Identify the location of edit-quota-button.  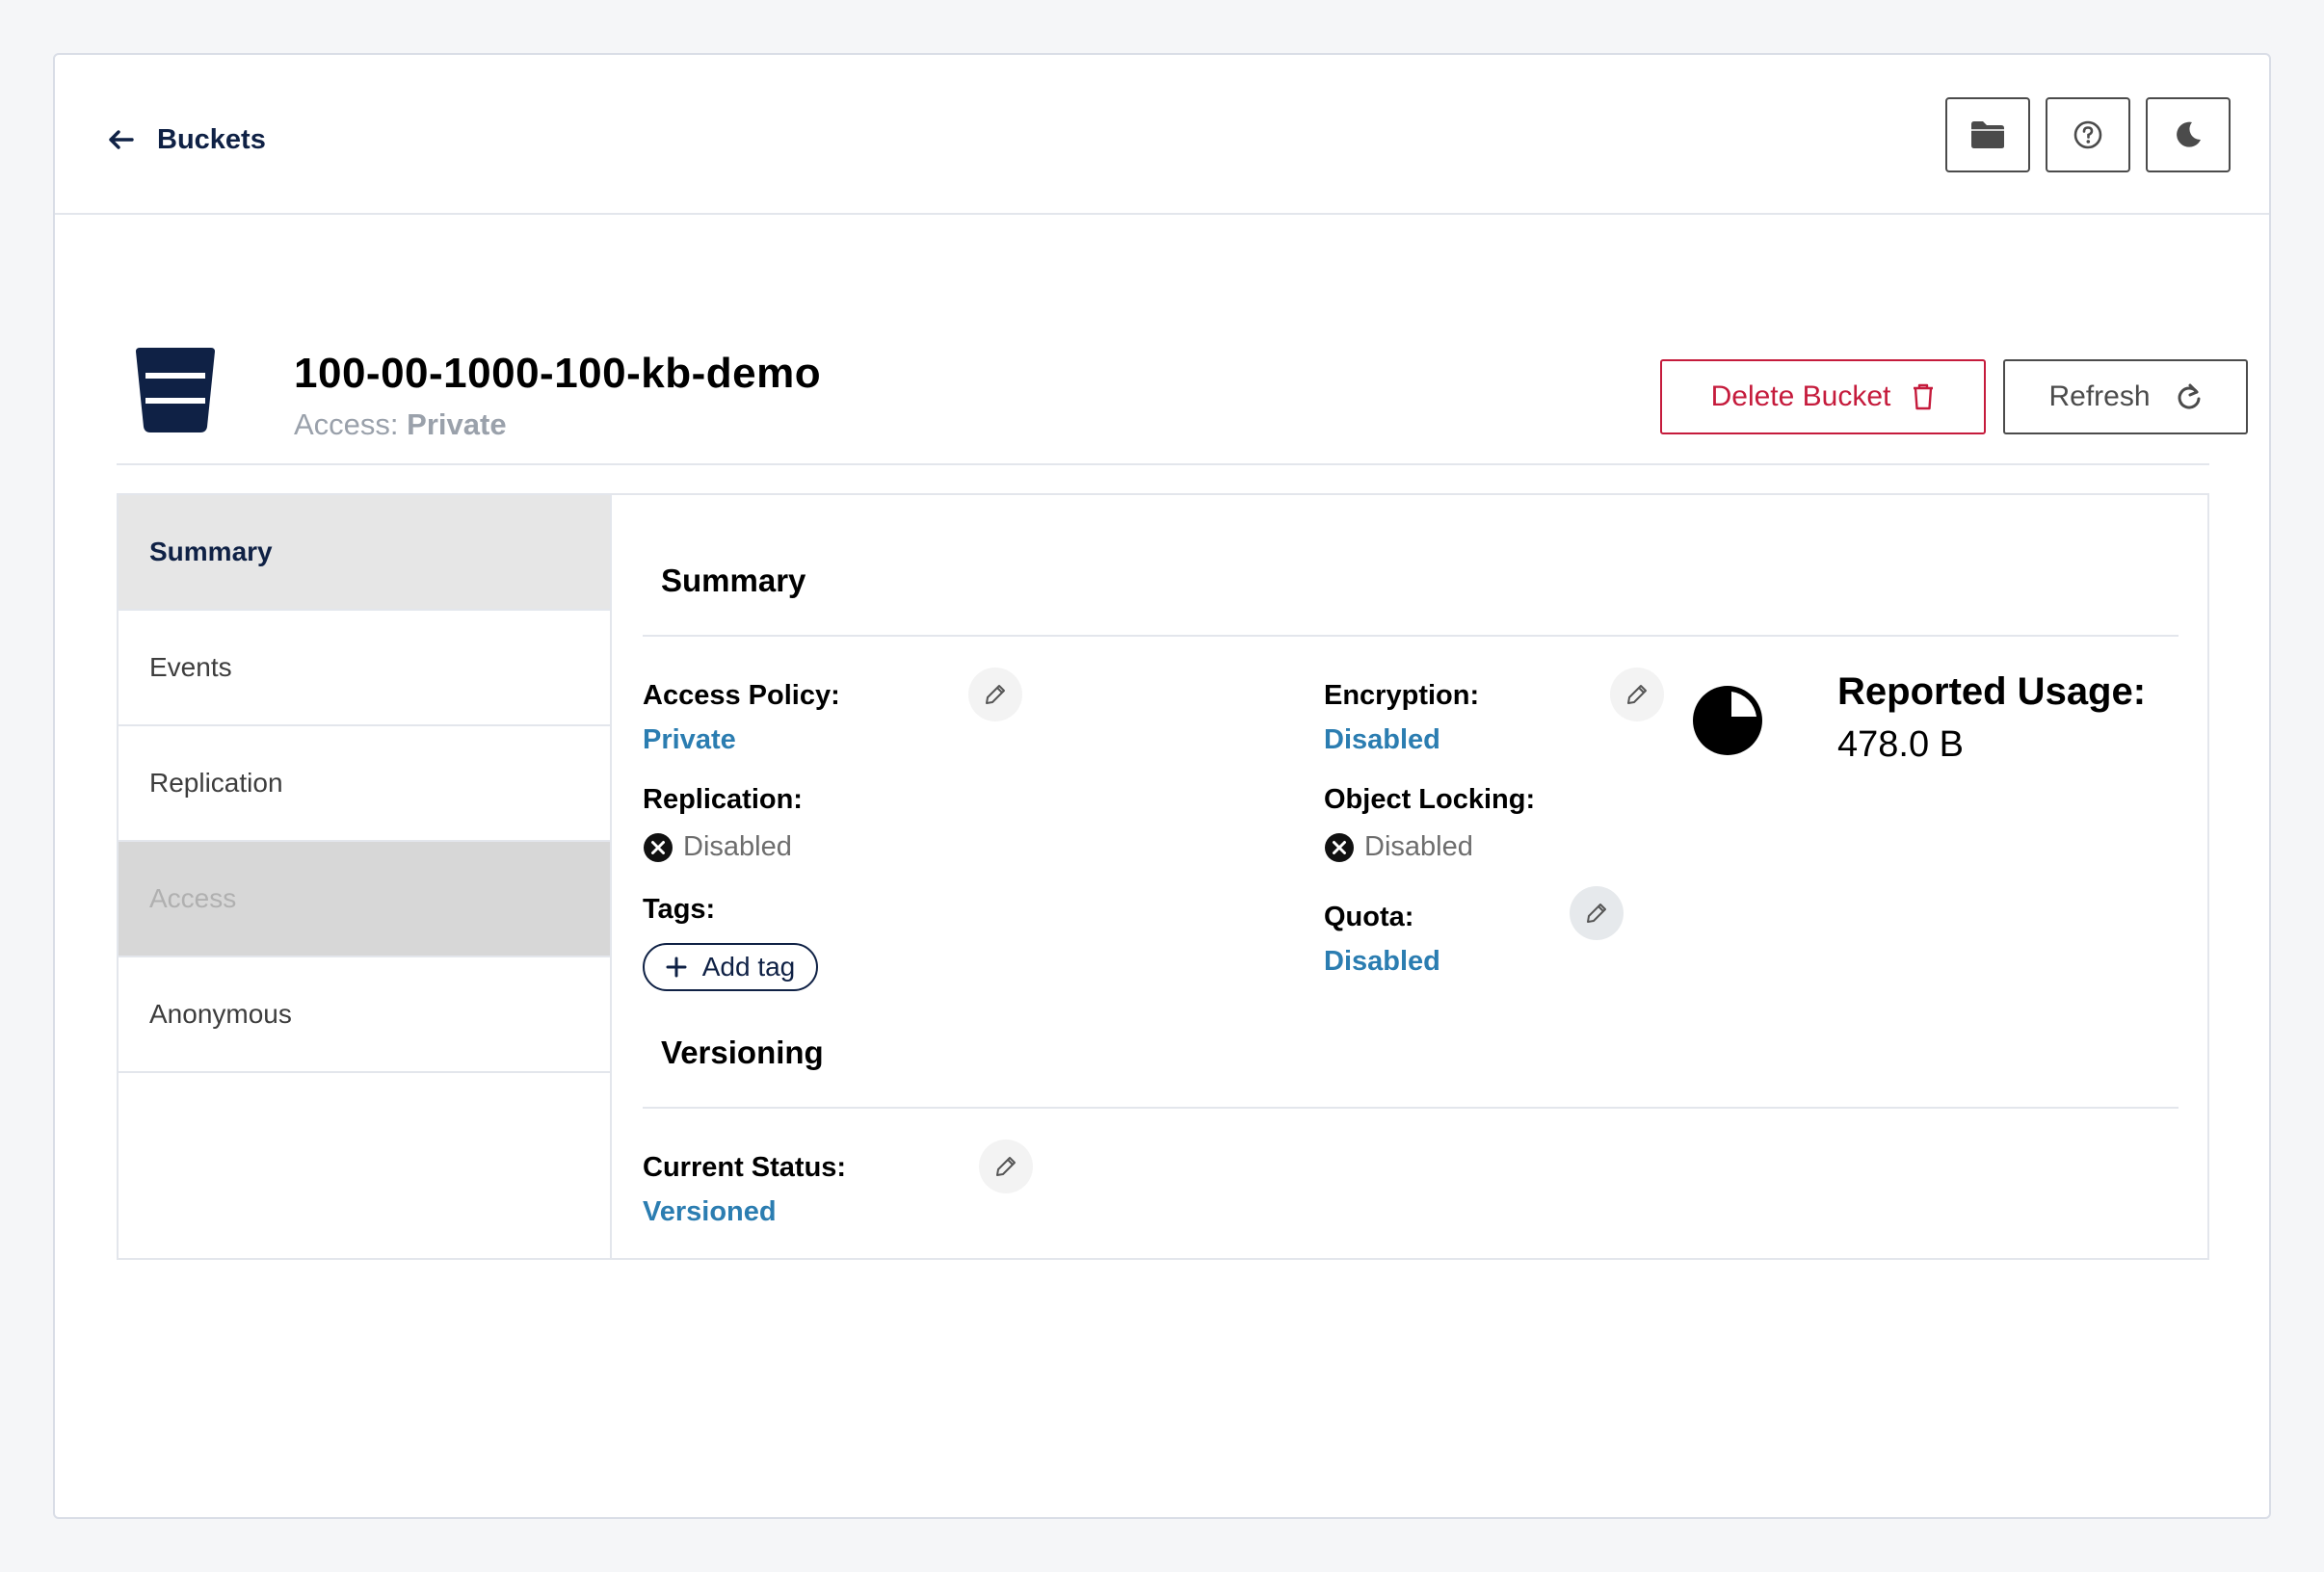
(1597, 913).